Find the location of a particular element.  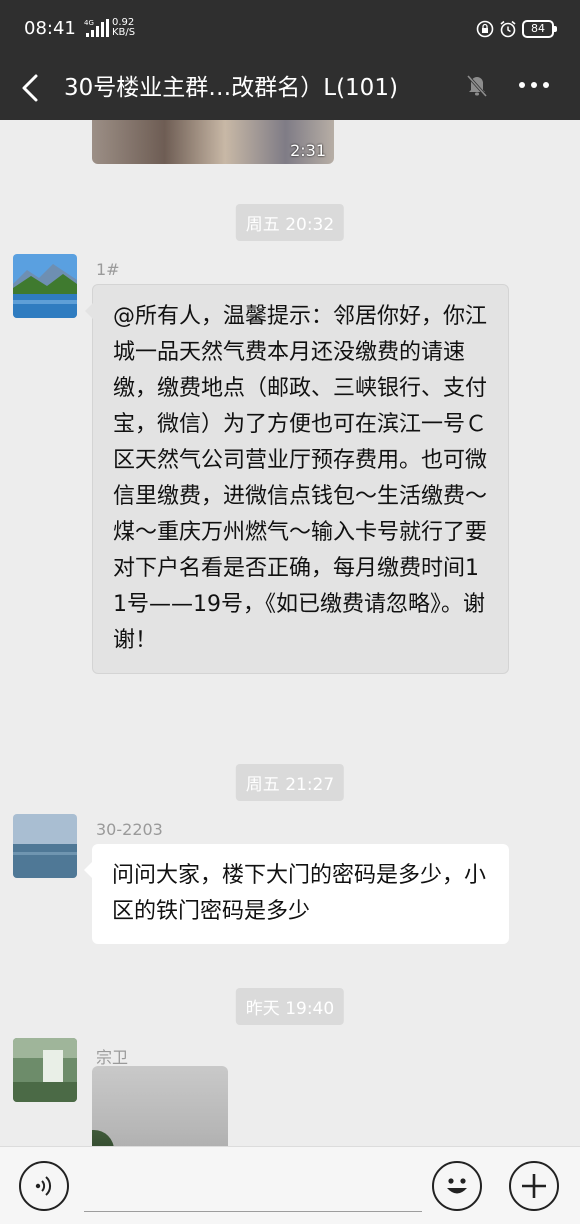

network-speed: 0.92 KB/S is located at coordinates (123, 28).